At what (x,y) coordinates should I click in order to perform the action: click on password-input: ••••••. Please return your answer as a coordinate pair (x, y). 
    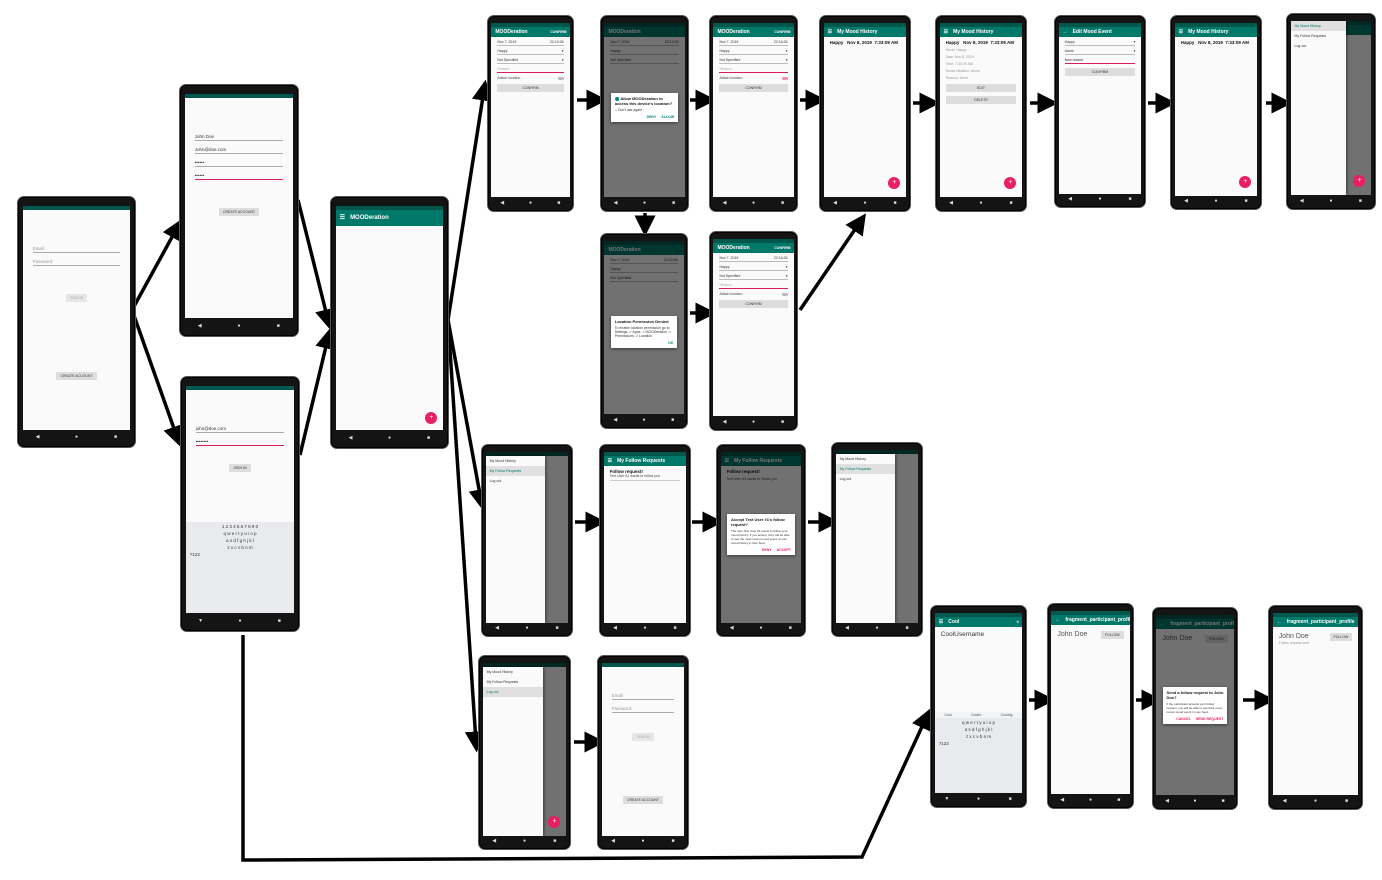
    Looking at the image, I should click on (239, 163).